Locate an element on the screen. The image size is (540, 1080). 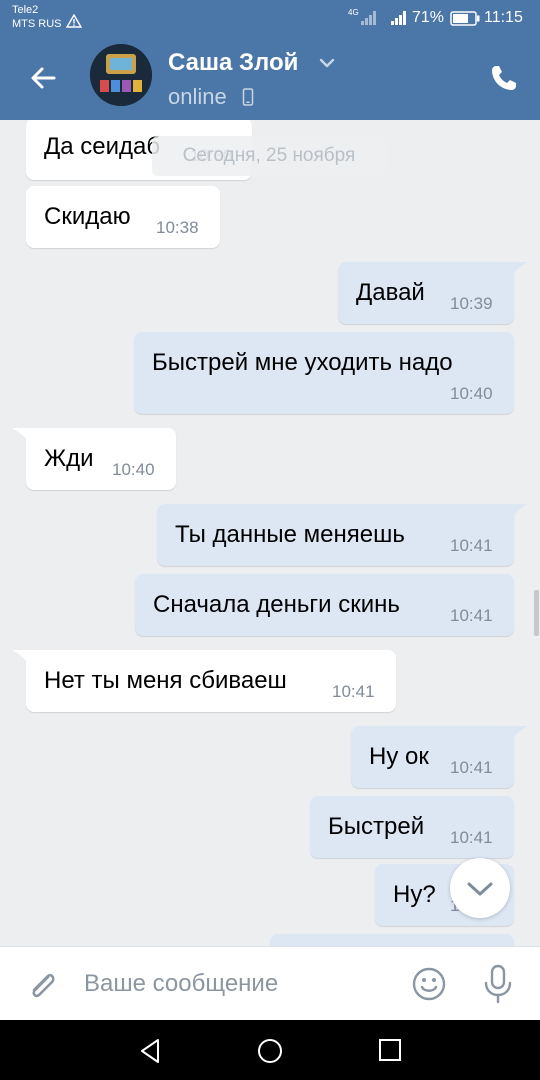
scroll-to-bottom-button is located at coordinates (480, 888).